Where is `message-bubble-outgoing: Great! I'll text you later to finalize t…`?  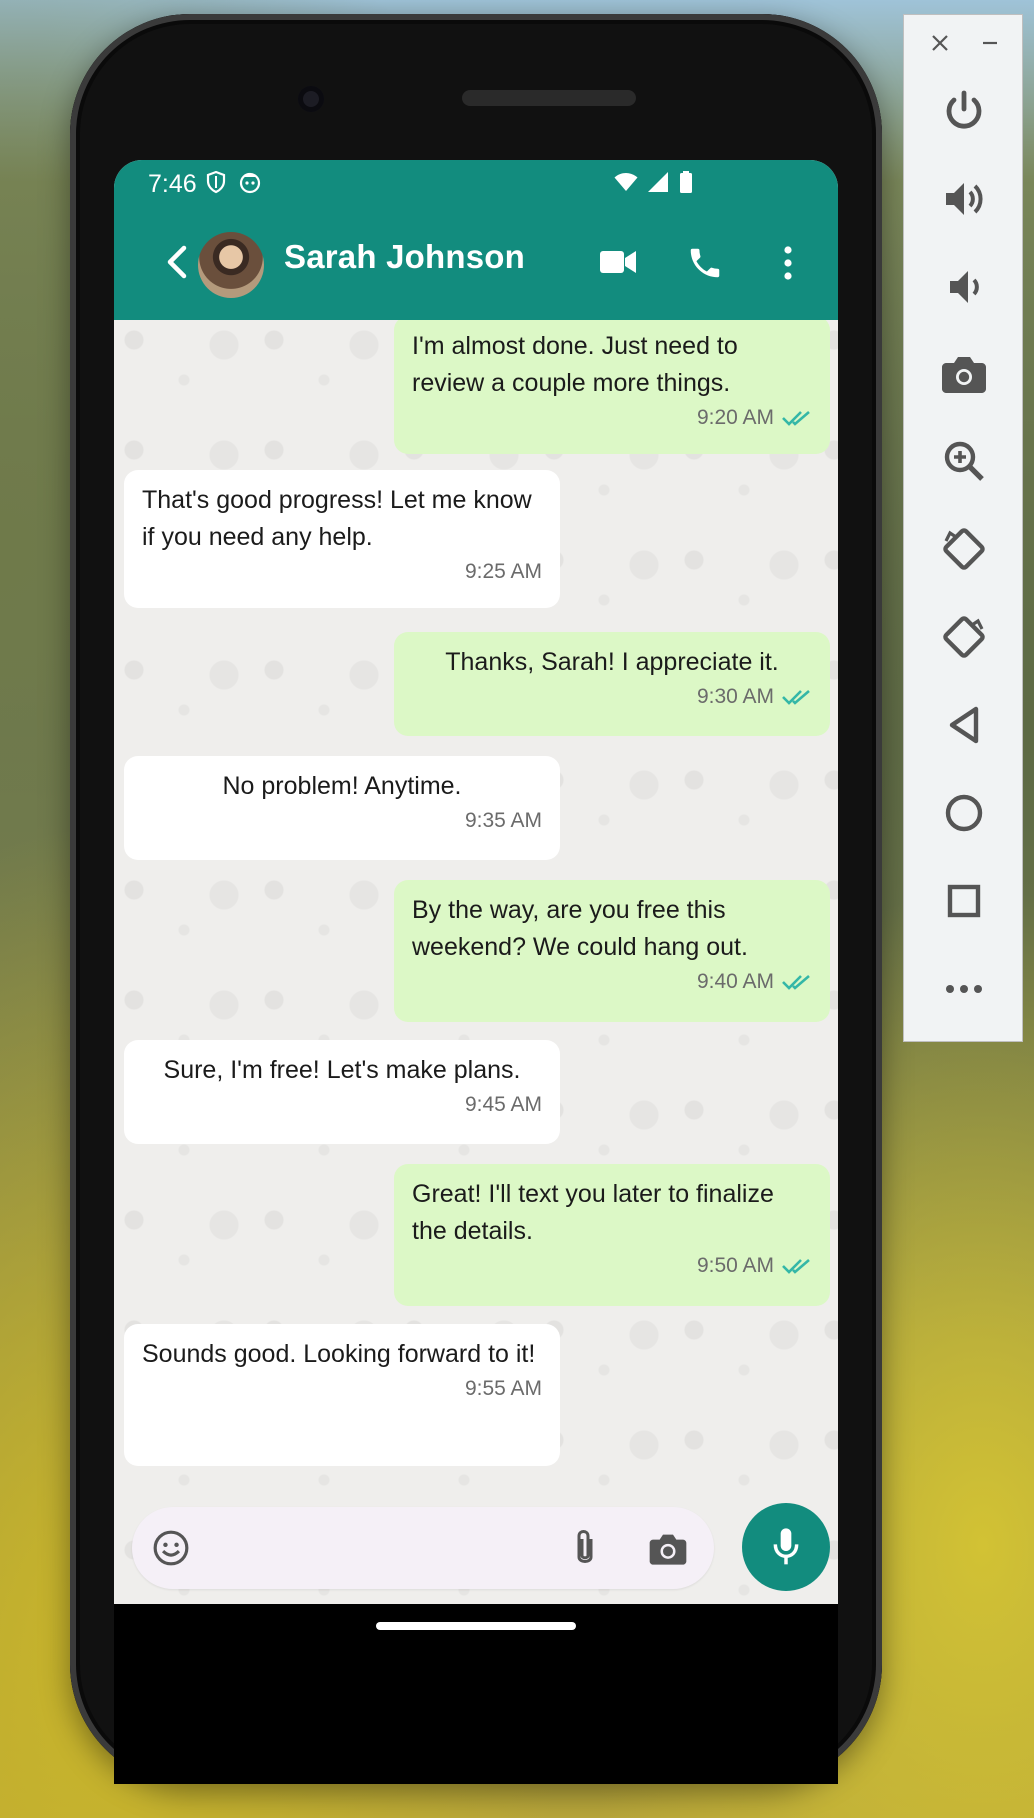
message-bubble-outgoing: Great! I'll text you later to finalize t… is located at coordinates (612, 1235).